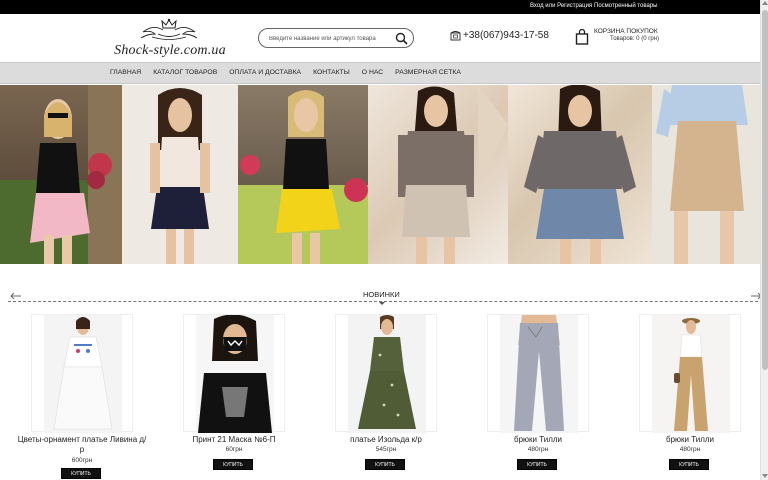 Image resolution: width=768 pixels, height=480 pixels. What do you see at coordinates (16, 296) in the screenshot?
I see `arrow-left-icon` at bounding box center [16, 296].